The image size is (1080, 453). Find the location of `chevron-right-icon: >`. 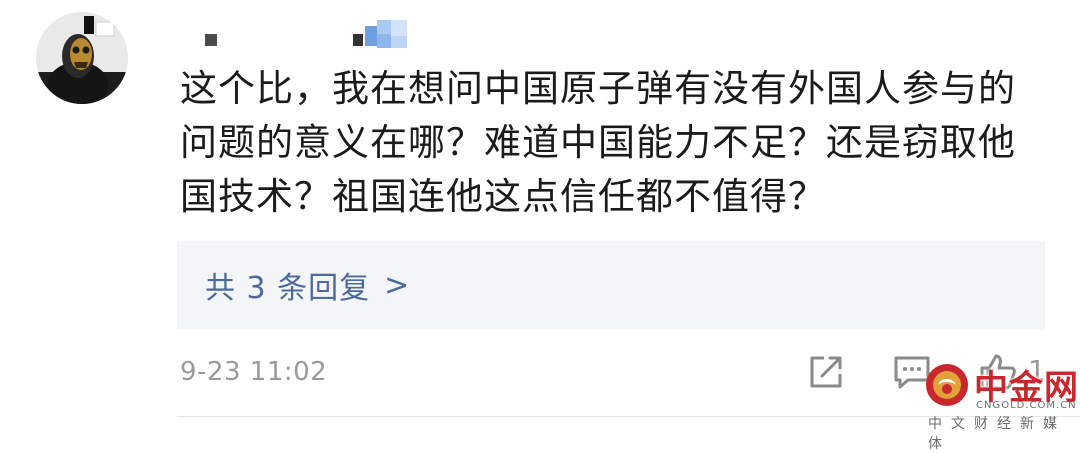

chevron-right-icon: > is located at coordinates (397, 285).